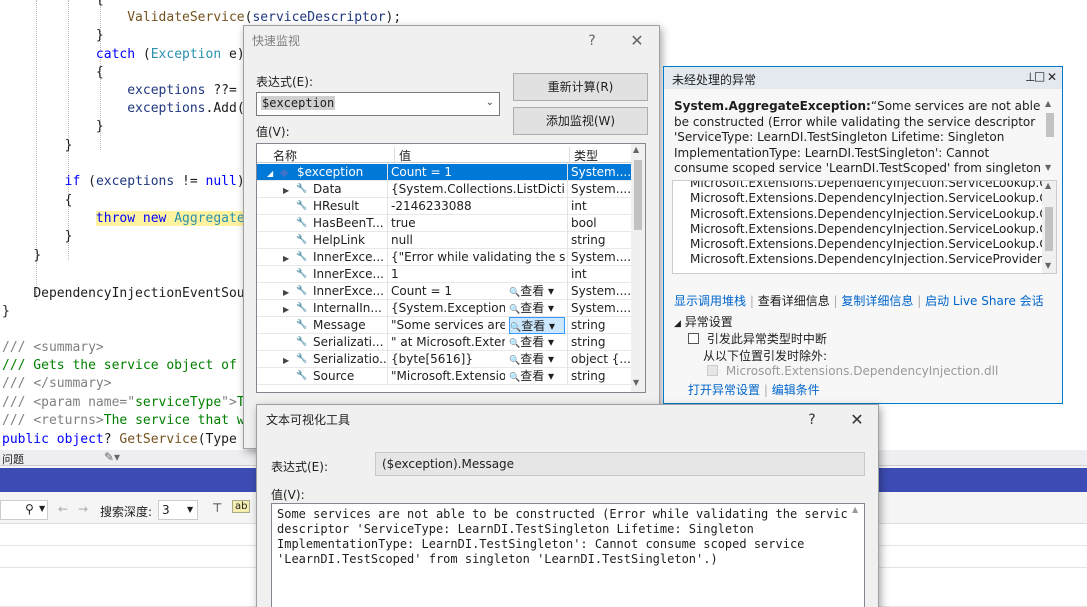  What do you see at coordinates (984, 301) in the screenshot?
I see `live-share-link: 启动 Live Share 会话` at bounding box center [984, 301].